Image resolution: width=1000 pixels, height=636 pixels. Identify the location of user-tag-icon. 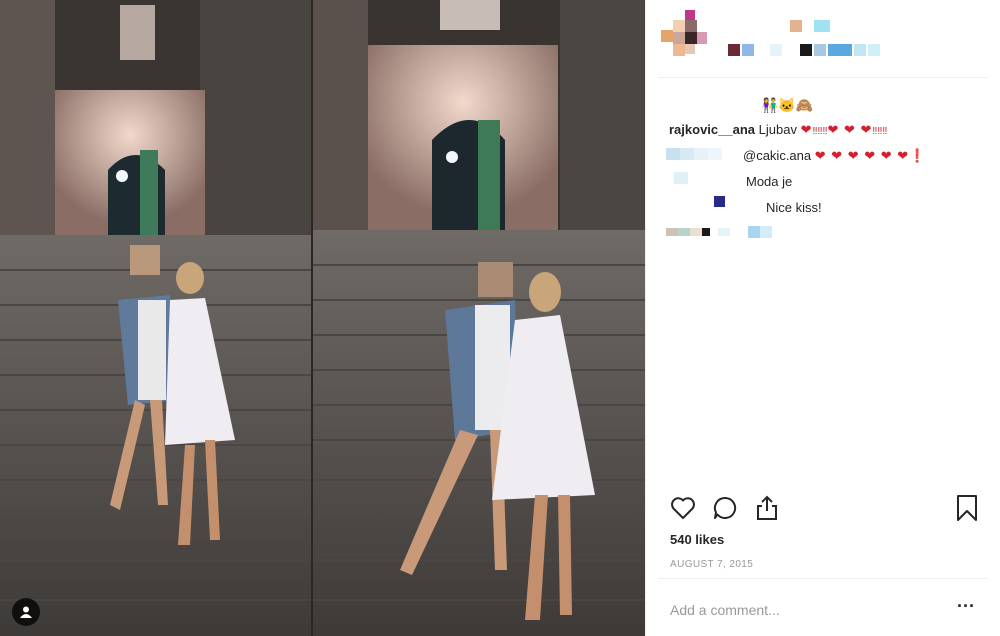
(26, 612).